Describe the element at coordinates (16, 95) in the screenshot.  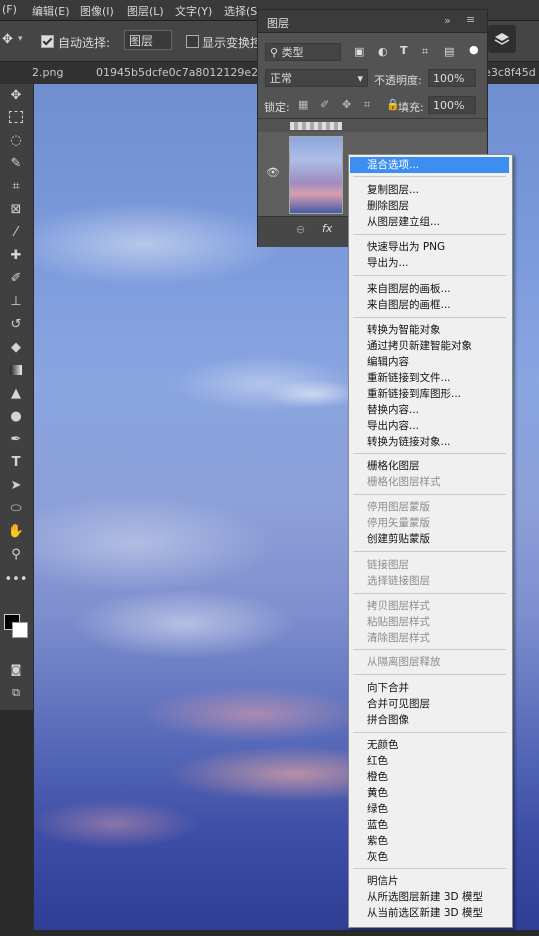
I see `move-icon: ✥` at that location.